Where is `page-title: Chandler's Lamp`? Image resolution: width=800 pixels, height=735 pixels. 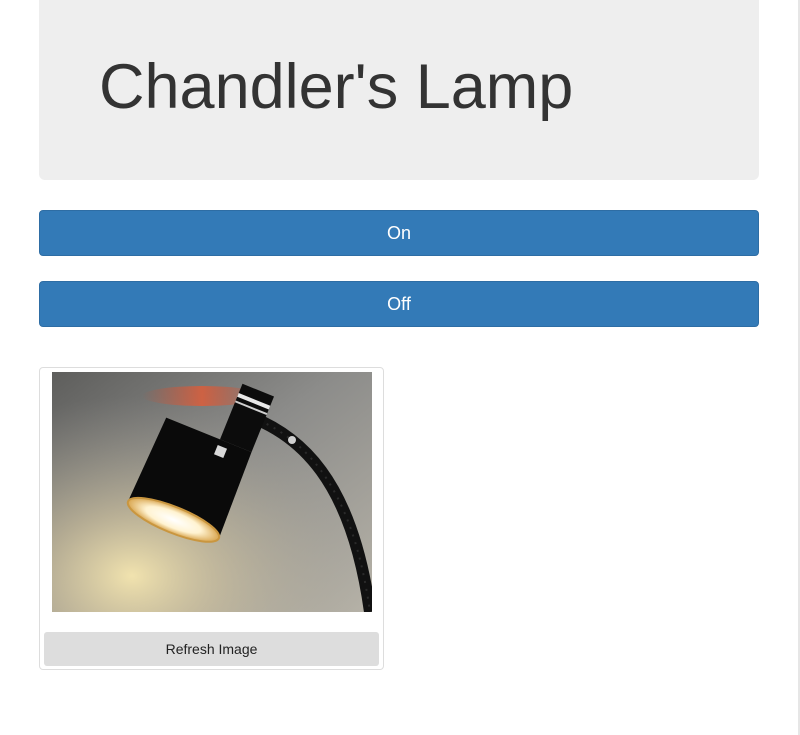
page-title: Chandler's Lamp is located at coordinates (336, 87).